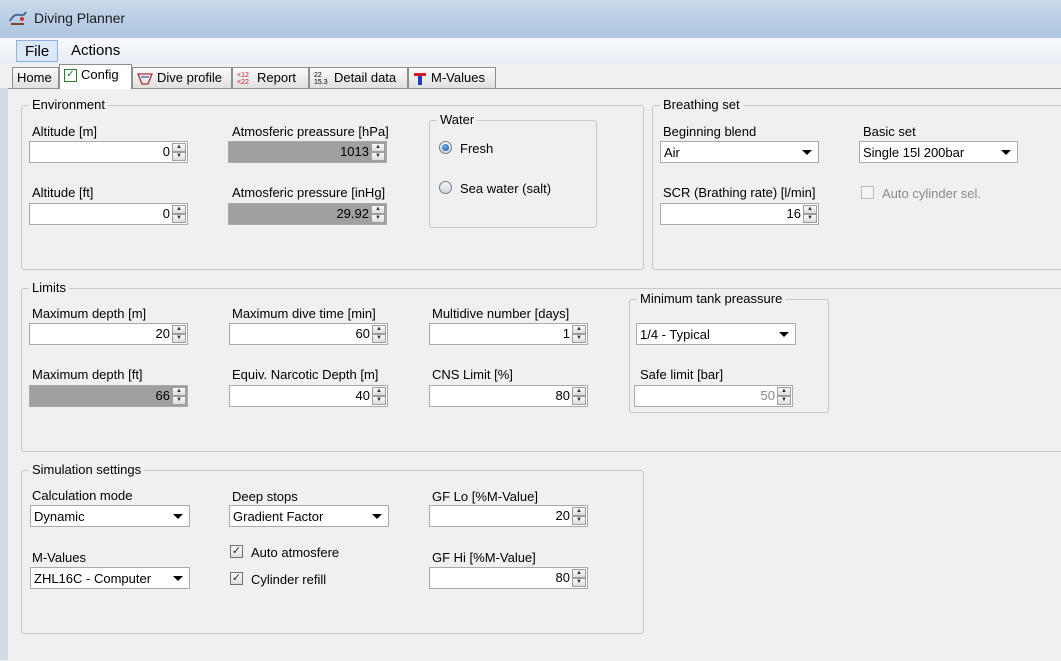 This screenshot has width=1061, height=661. What do you see at coordinates (931, 193) in the screenshot?
I see `auto-cylinder-label: Auto cylinder sel.` at bounding box center [931, 193].